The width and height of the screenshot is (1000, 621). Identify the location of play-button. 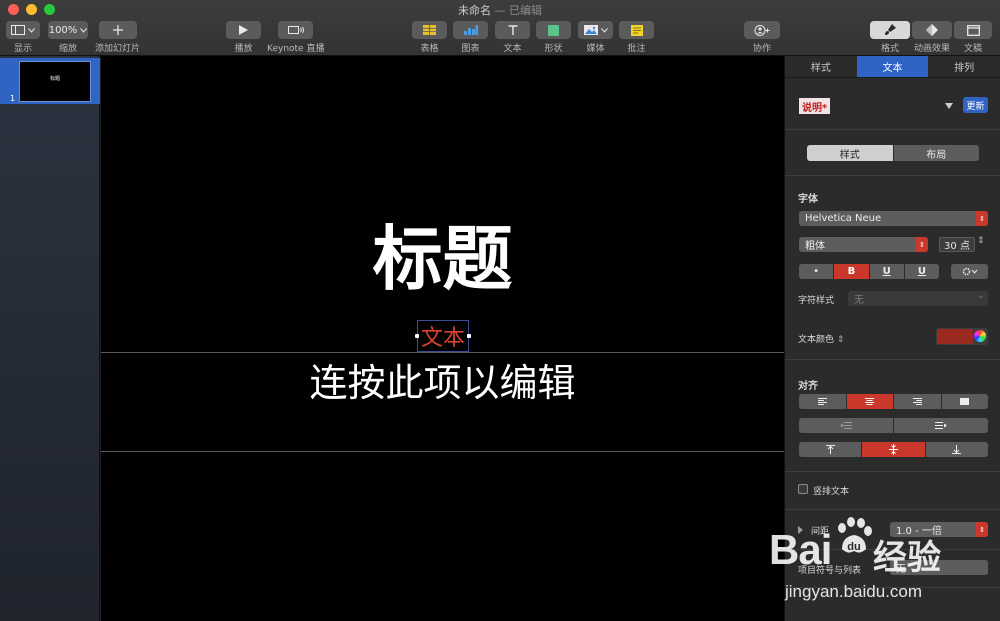
(243, 30).